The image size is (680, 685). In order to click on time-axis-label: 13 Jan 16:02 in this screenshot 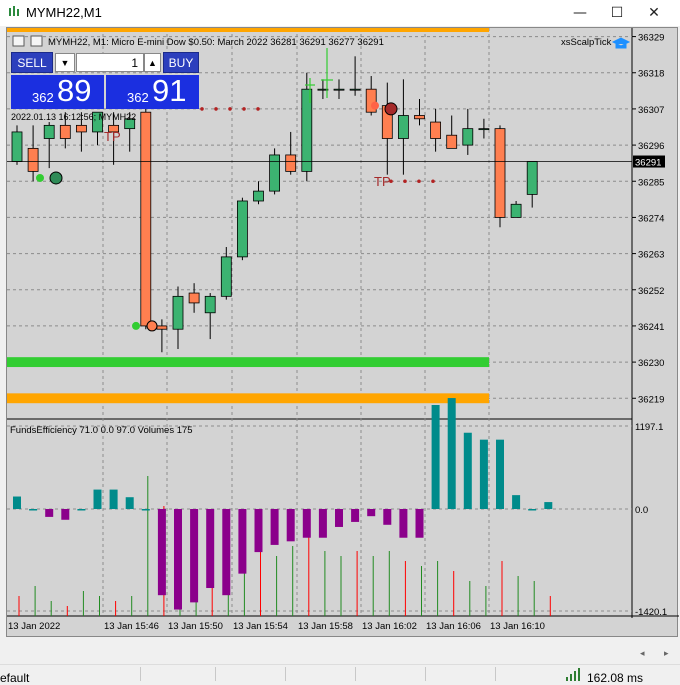, I will do `click(389, 626)`.